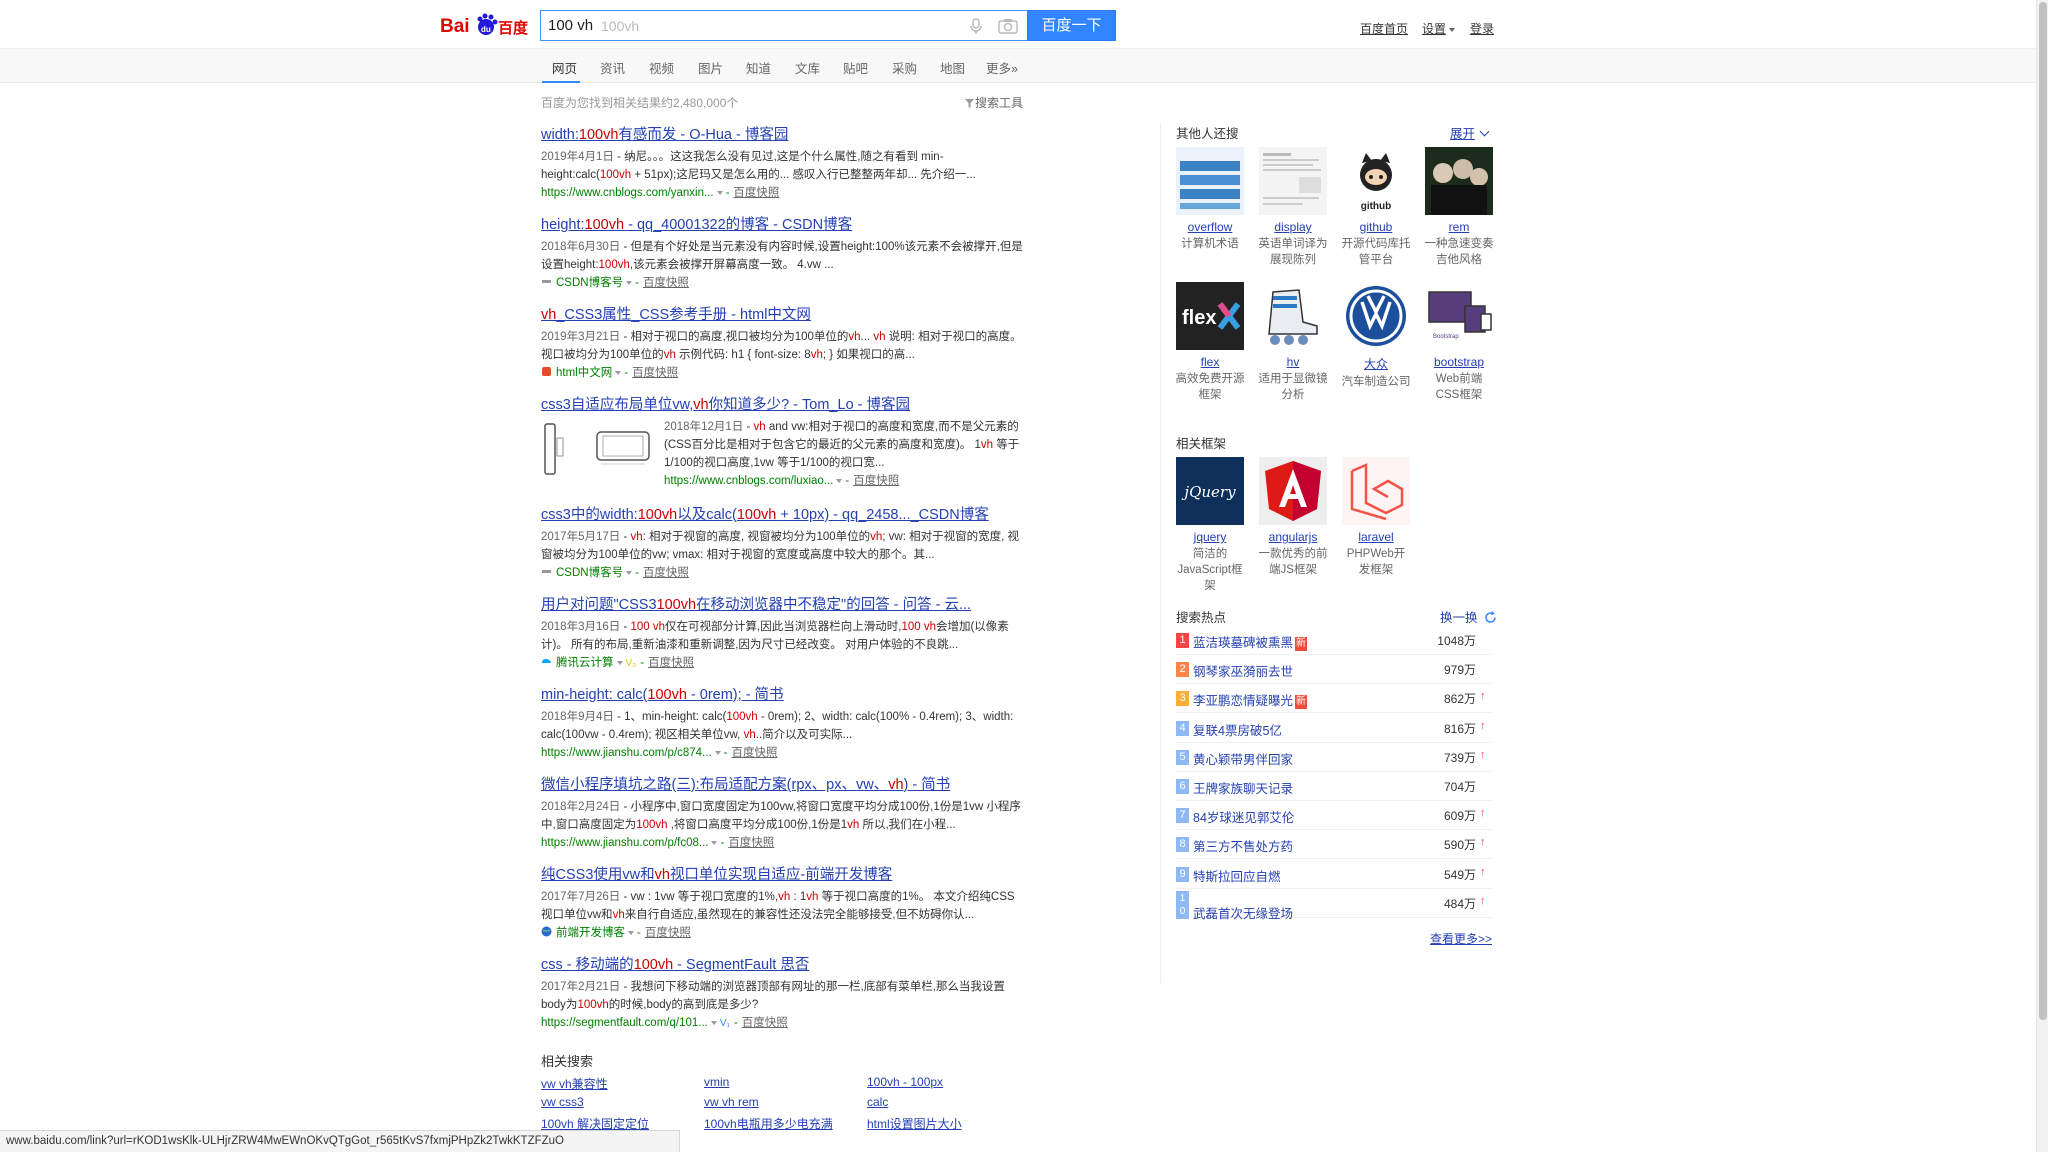  I want to click on hot-search-link: 蓝洁瑛墓碑被熏黑新, so click(1250, 641).